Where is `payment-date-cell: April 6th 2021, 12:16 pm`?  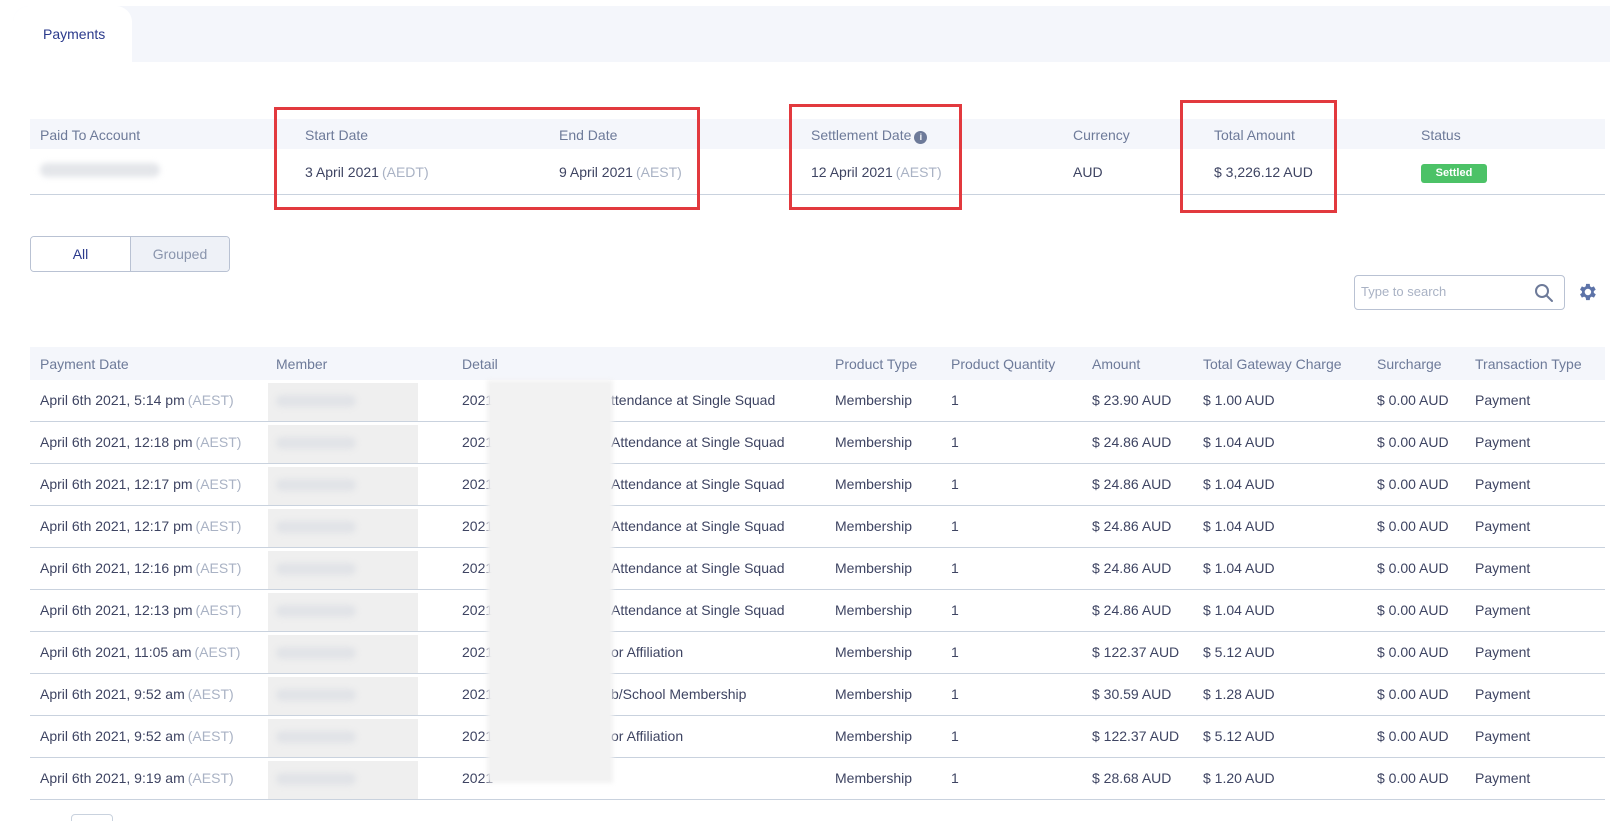 payment-date-cell: April 6th 2021, 12:16 pm is located at coordinates (116, 568).